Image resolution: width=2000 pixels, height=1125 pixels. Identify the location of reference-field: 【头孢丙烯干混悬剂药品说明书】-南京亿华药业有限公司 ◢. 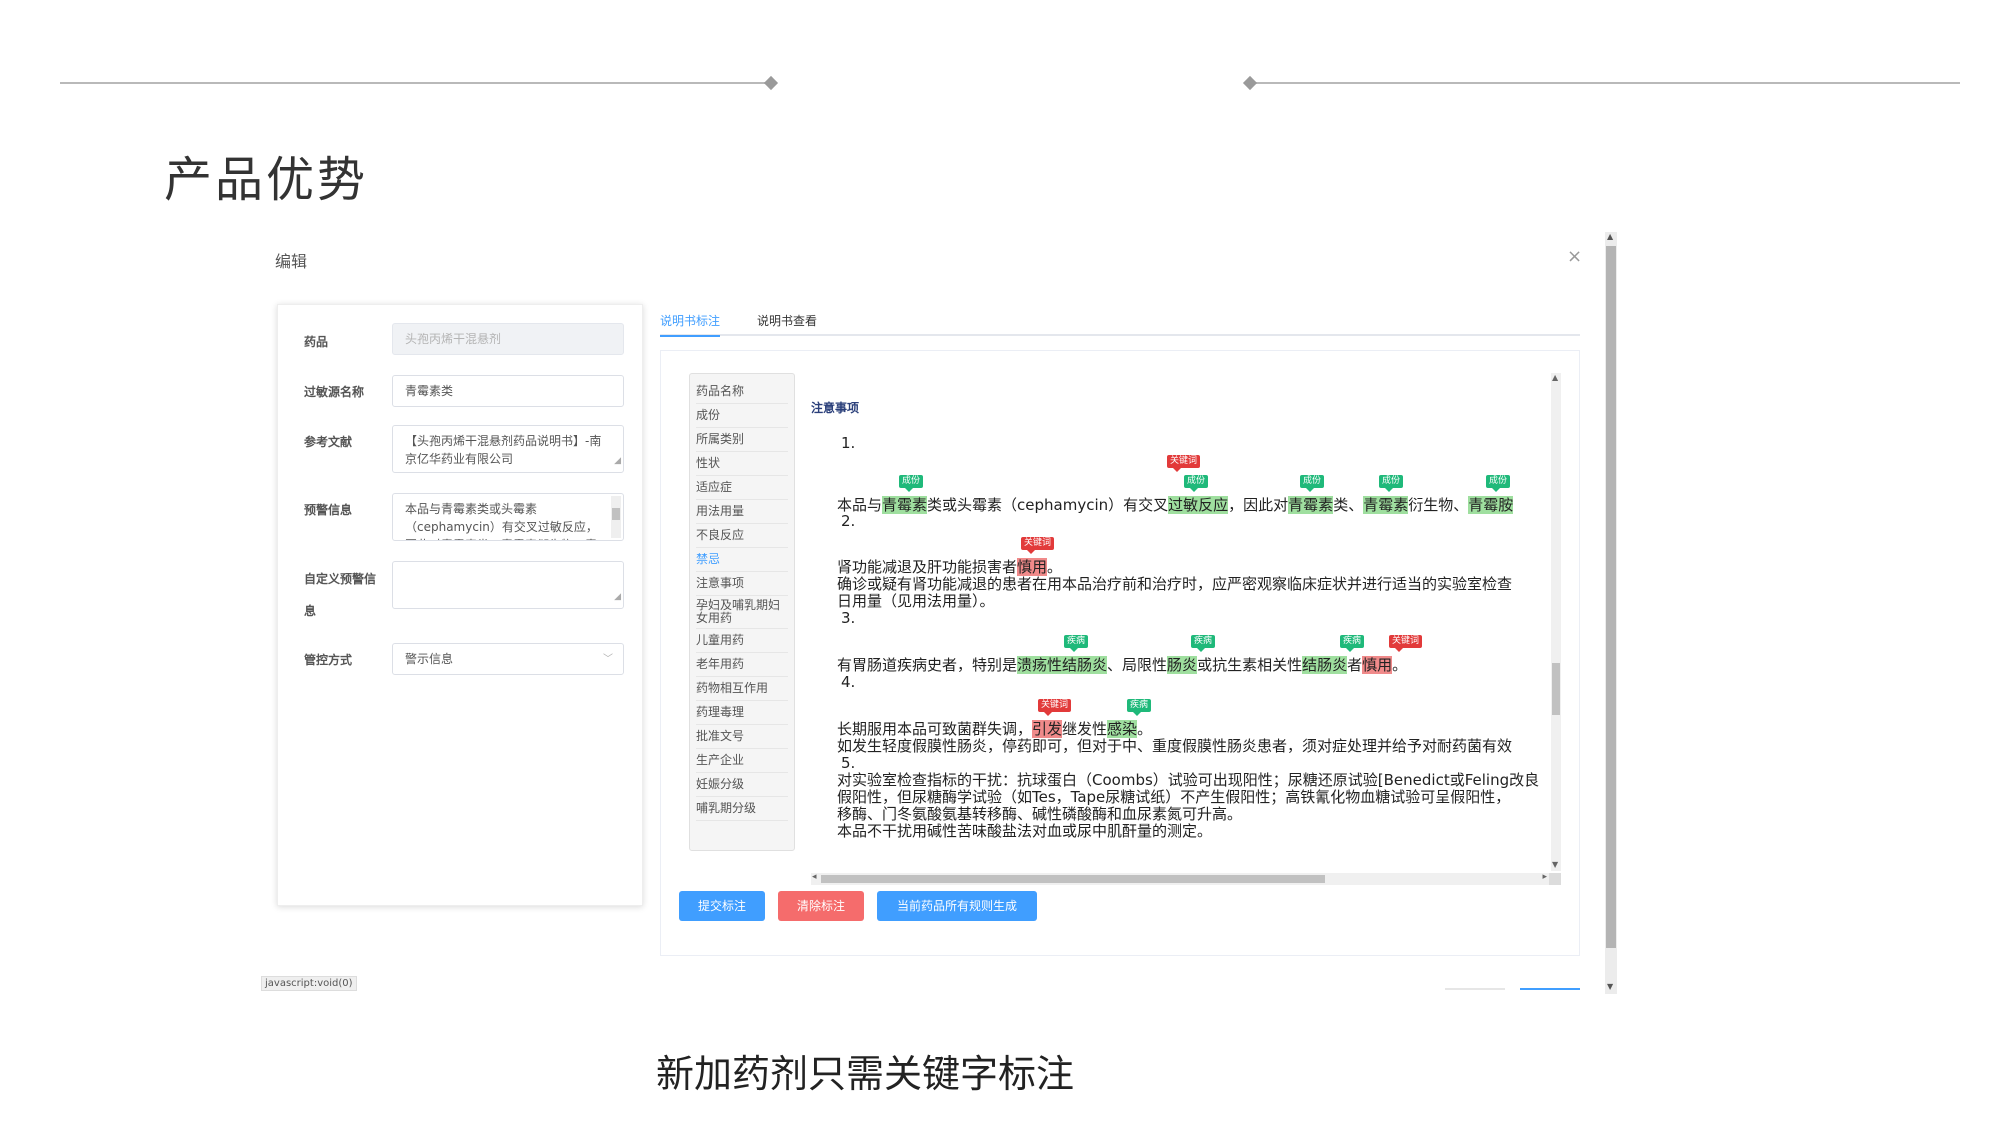
(508, 449).